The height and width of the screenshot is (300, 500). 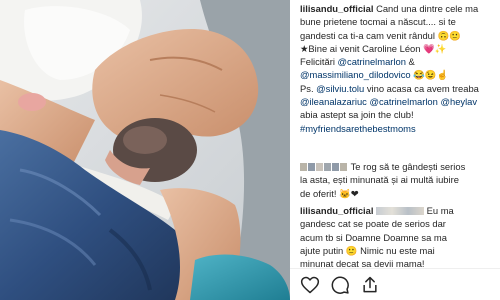 I want to click on share-button, so click(x=370, y=285).